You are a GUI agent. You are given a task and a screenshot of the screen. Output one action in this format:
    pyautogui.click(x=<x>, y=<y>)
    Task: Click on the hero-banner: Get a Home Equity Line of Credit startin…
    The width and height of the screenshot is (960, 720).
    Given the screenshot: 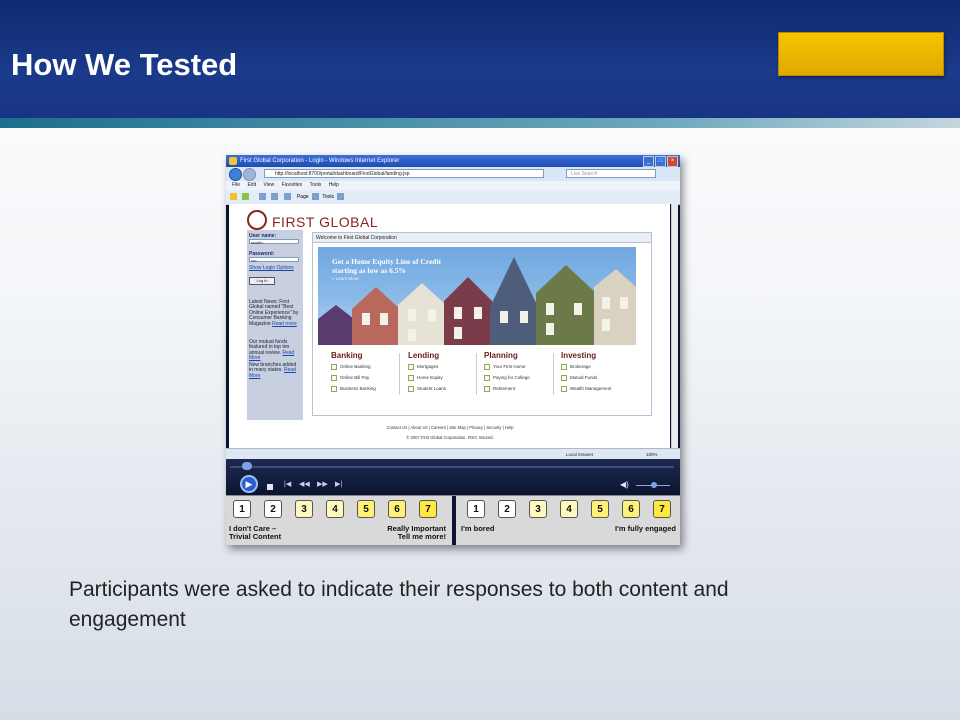 What is the action you would take?
    pyautogui.click(x=477, y=296)
    